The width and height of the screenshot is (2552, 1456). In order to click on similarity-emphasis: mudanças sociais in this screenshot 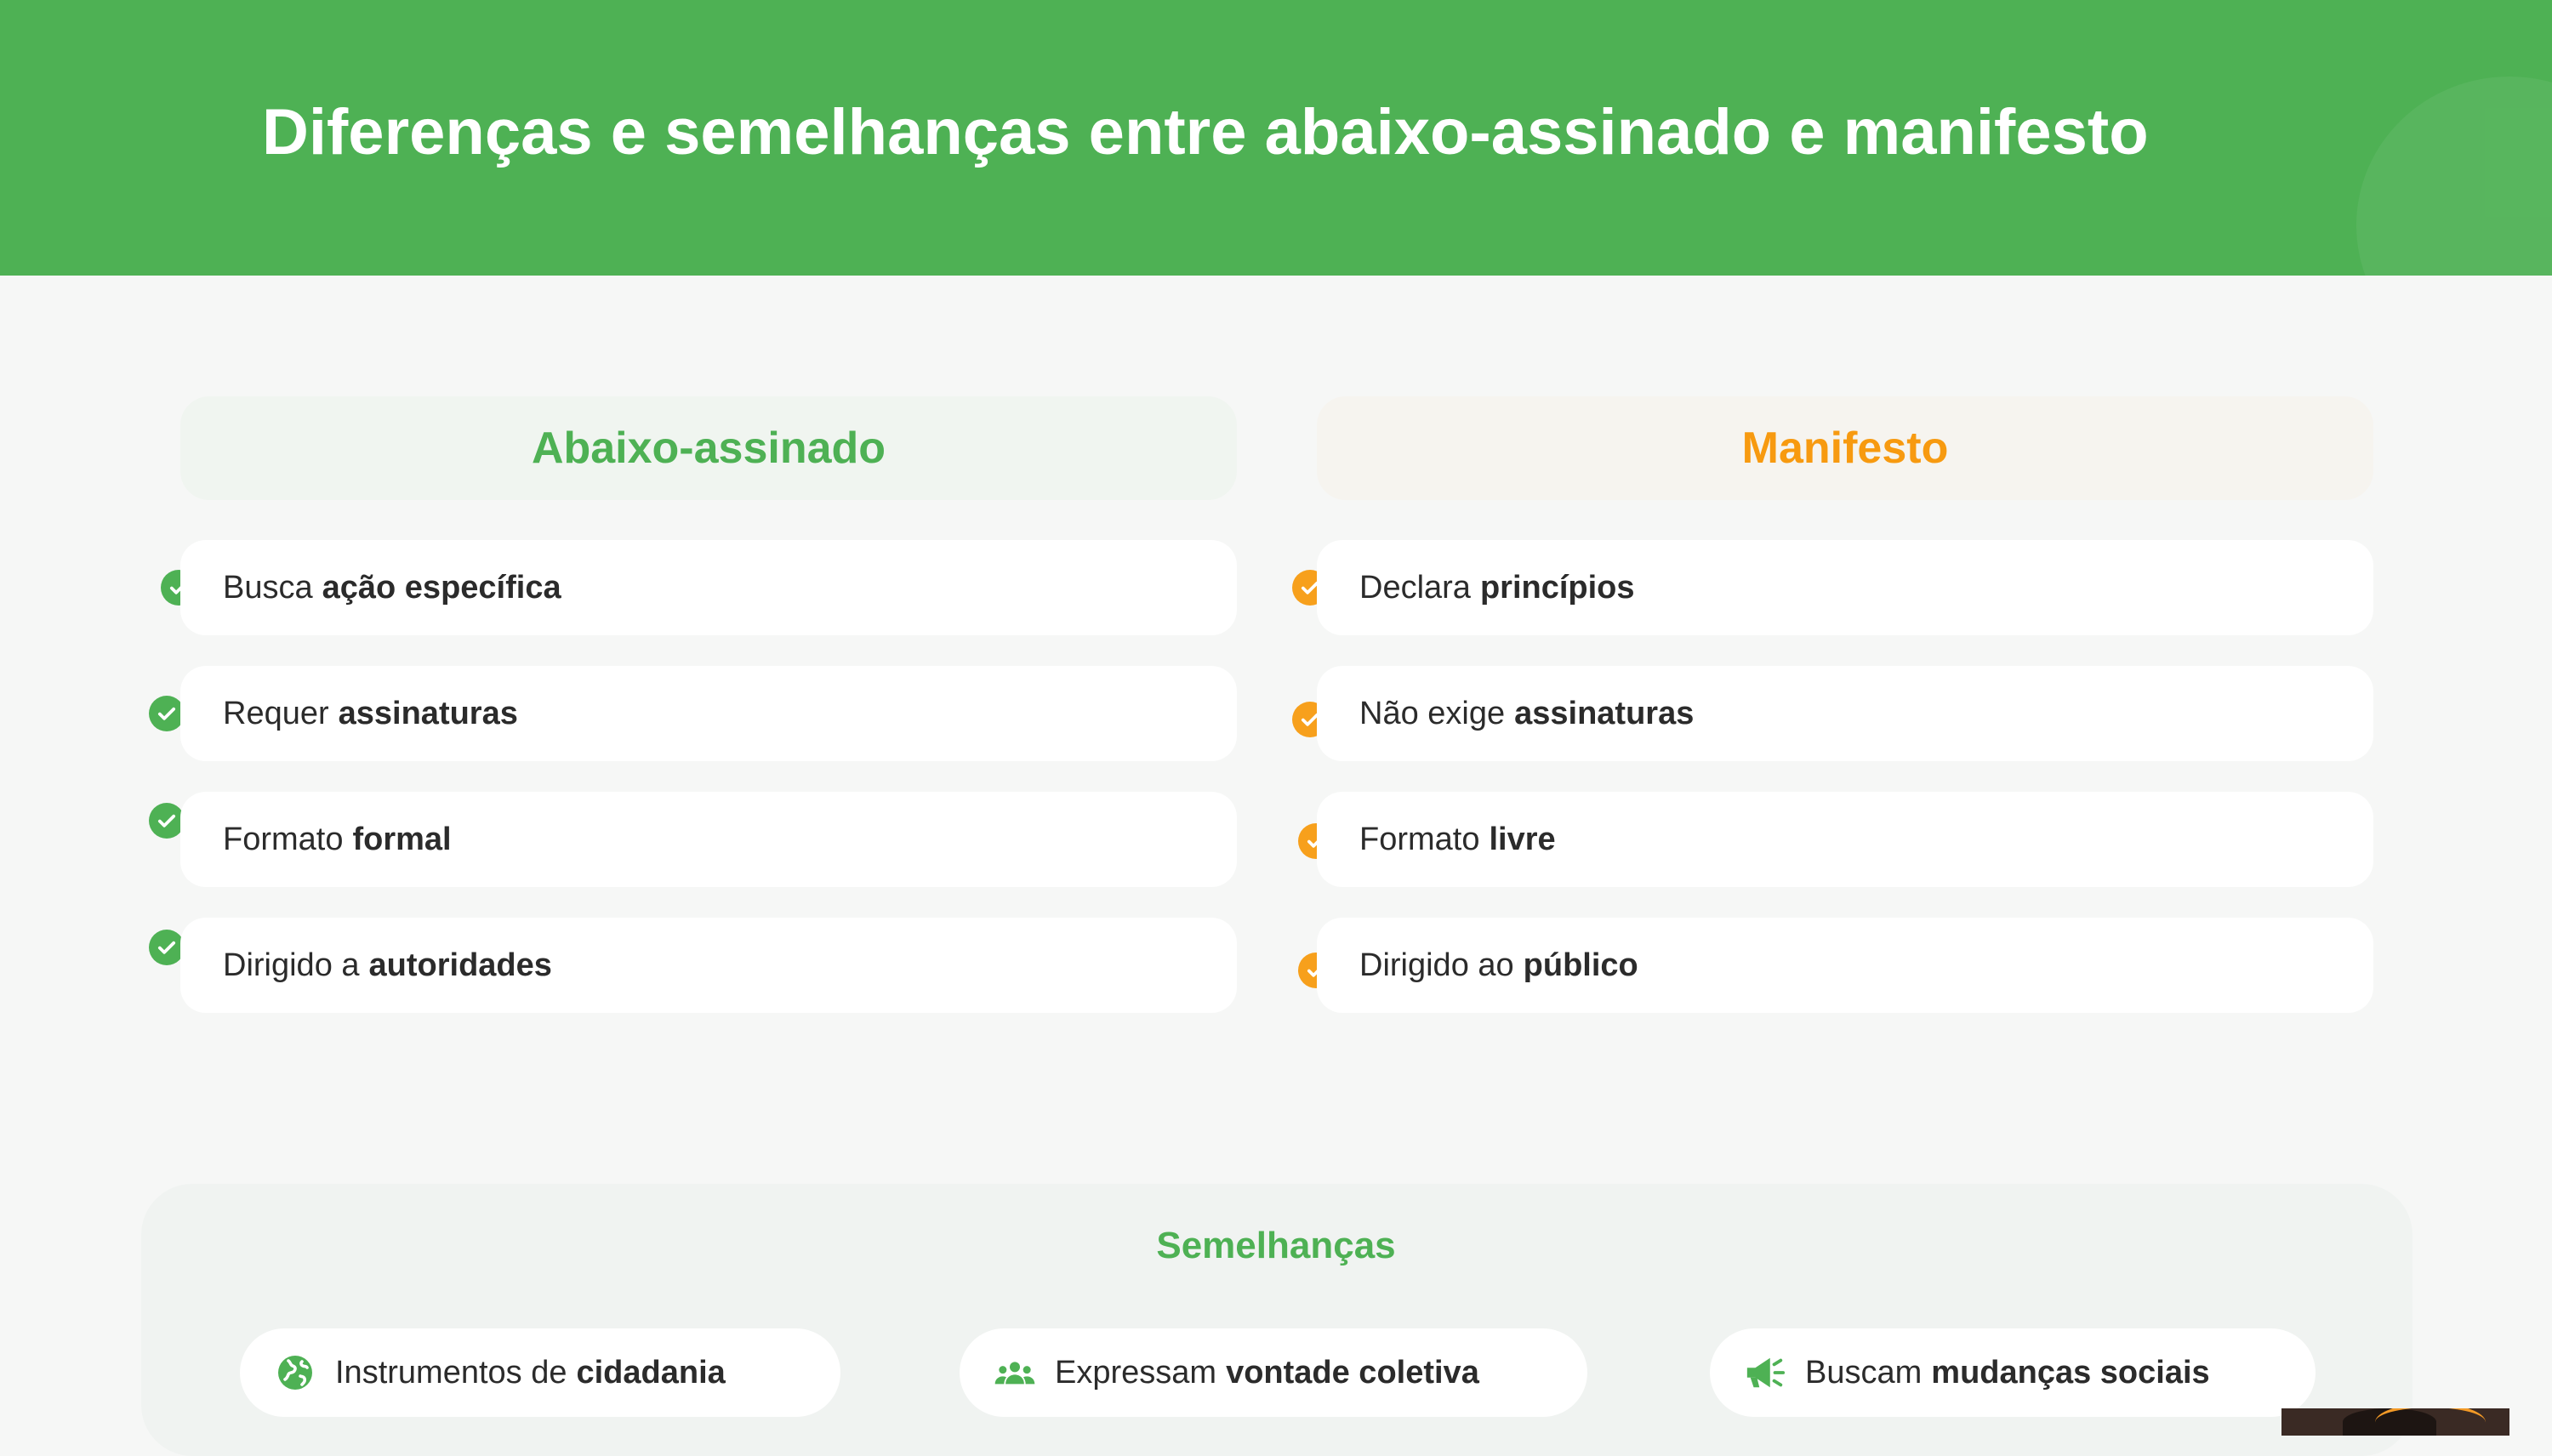, I will do `click(2070, 1372)`.